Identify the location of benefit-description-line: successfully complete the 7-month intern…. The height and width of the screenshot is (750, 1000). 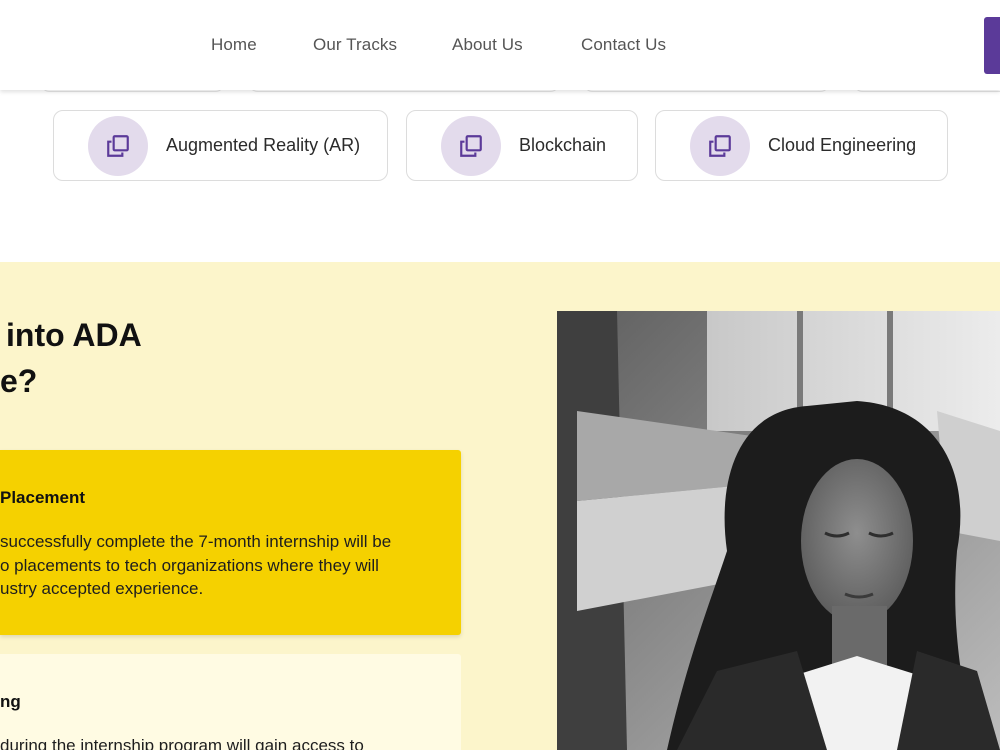
(196, 541).